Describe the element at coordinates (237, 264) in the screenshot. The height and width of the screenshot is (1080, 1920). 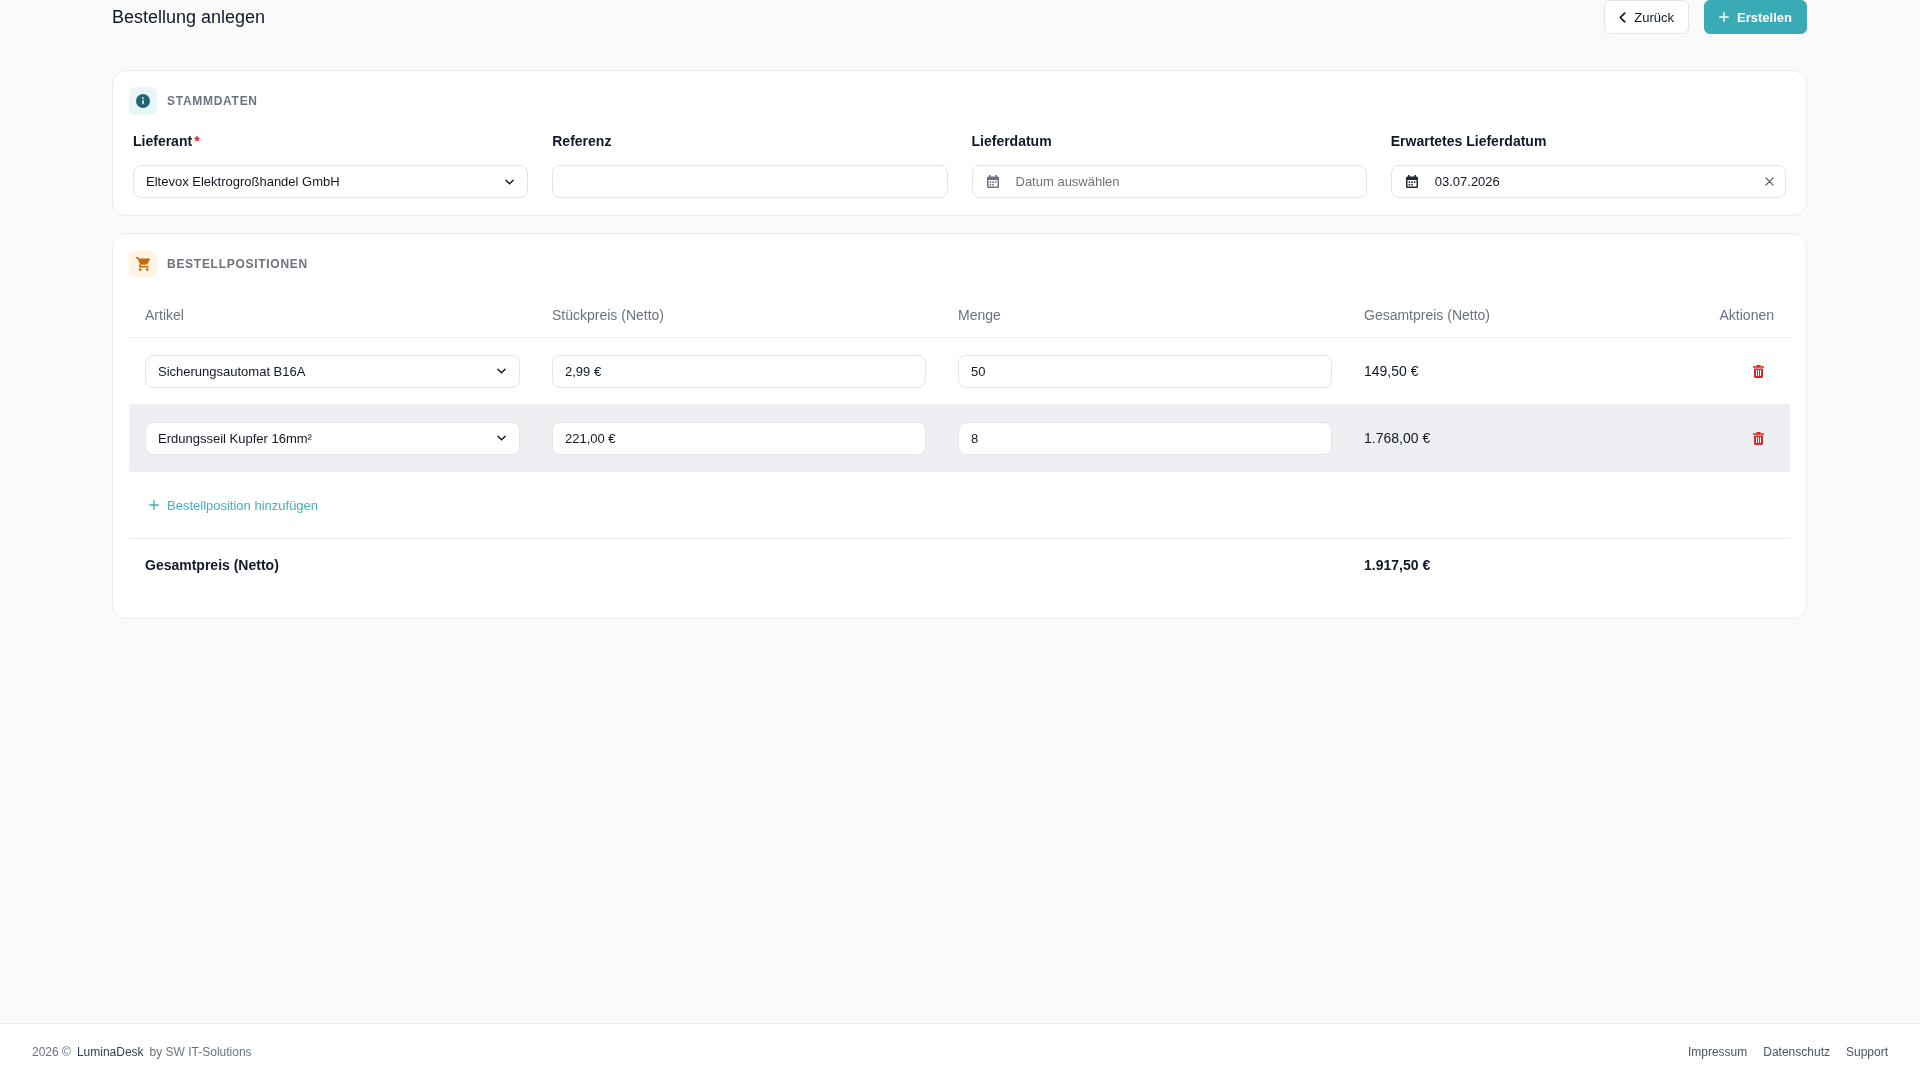
I see `section-title: BESTELLPOSITIONEN` at that location.